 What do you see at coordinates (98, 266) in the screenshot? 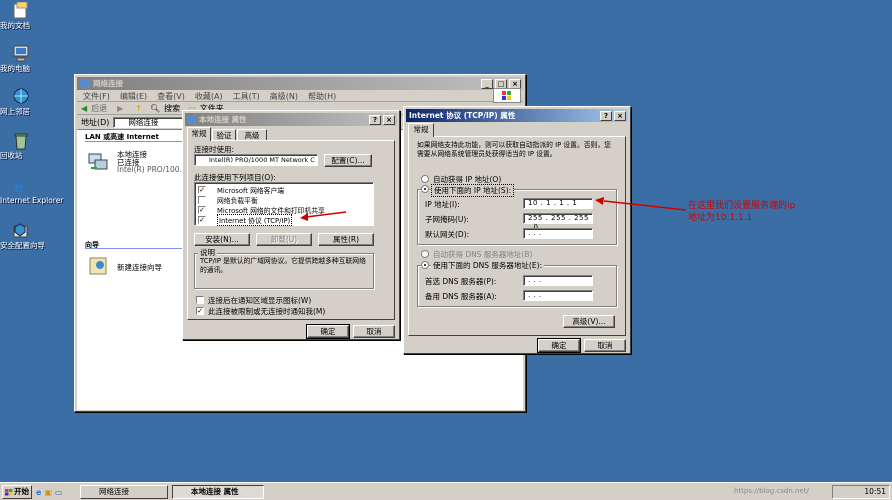
I see `wizard-icon` at bounding box center [98, 266].